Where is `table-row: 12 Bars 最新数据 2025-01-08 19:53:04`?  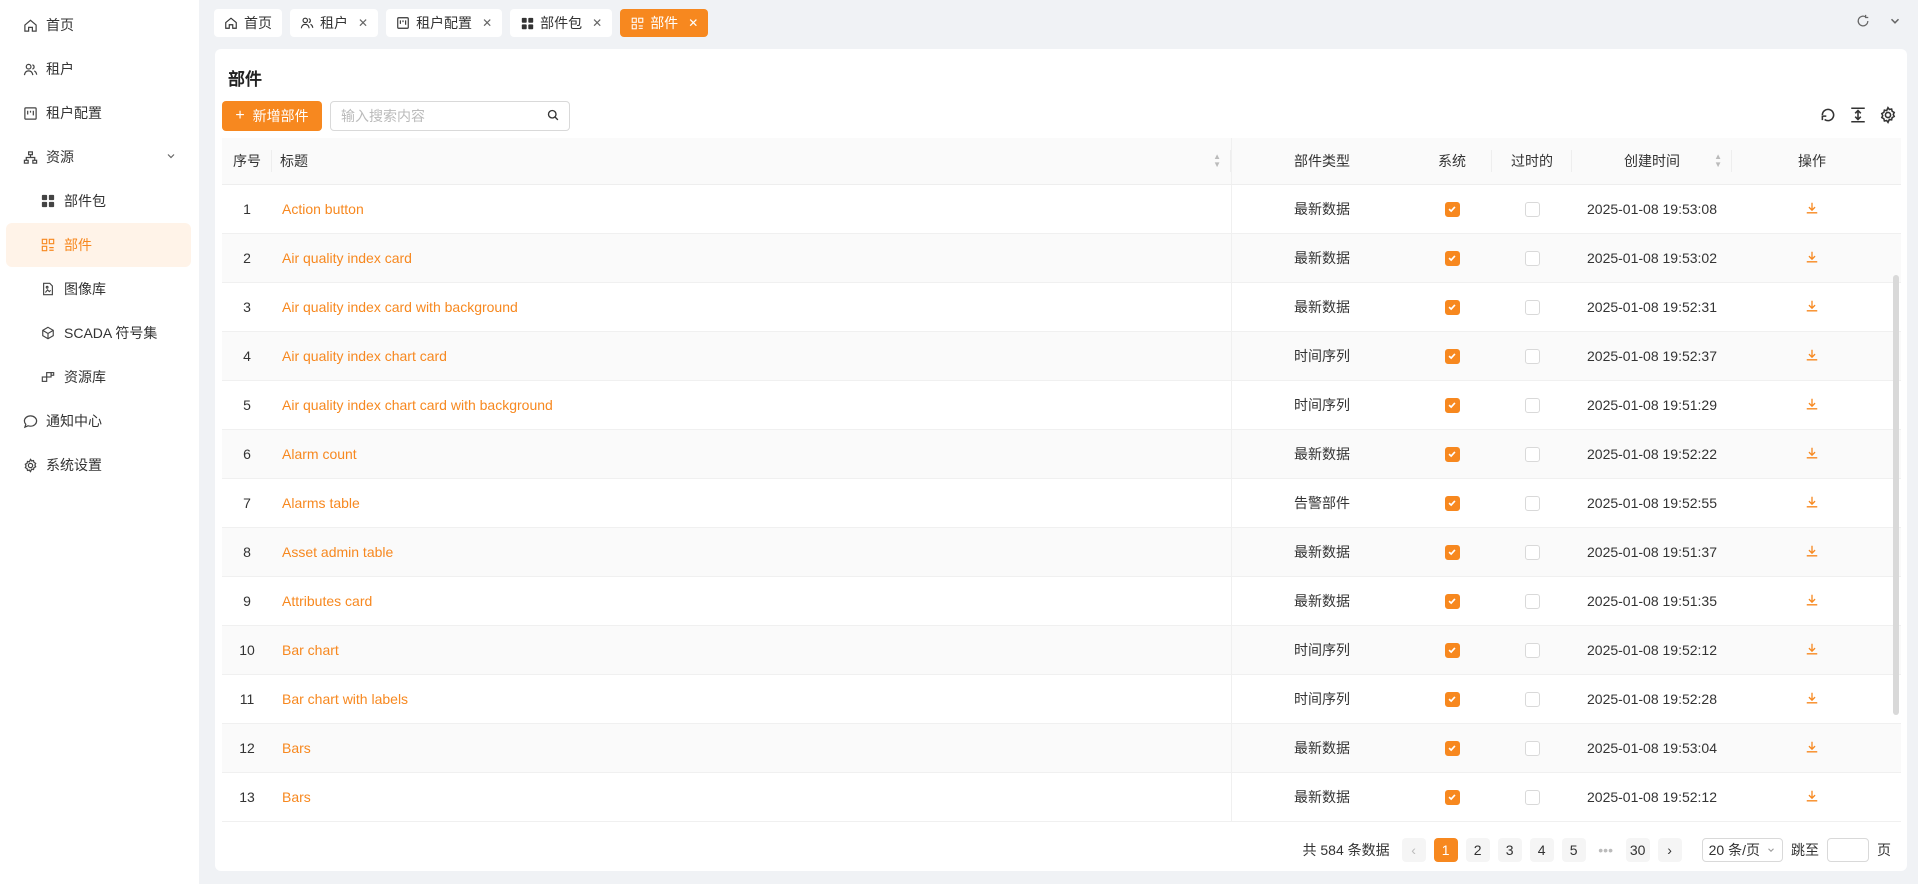
table-row: 12 Bars 最新数据 2025-01-08 19:53:04 is located at coordinates (1061, 748).